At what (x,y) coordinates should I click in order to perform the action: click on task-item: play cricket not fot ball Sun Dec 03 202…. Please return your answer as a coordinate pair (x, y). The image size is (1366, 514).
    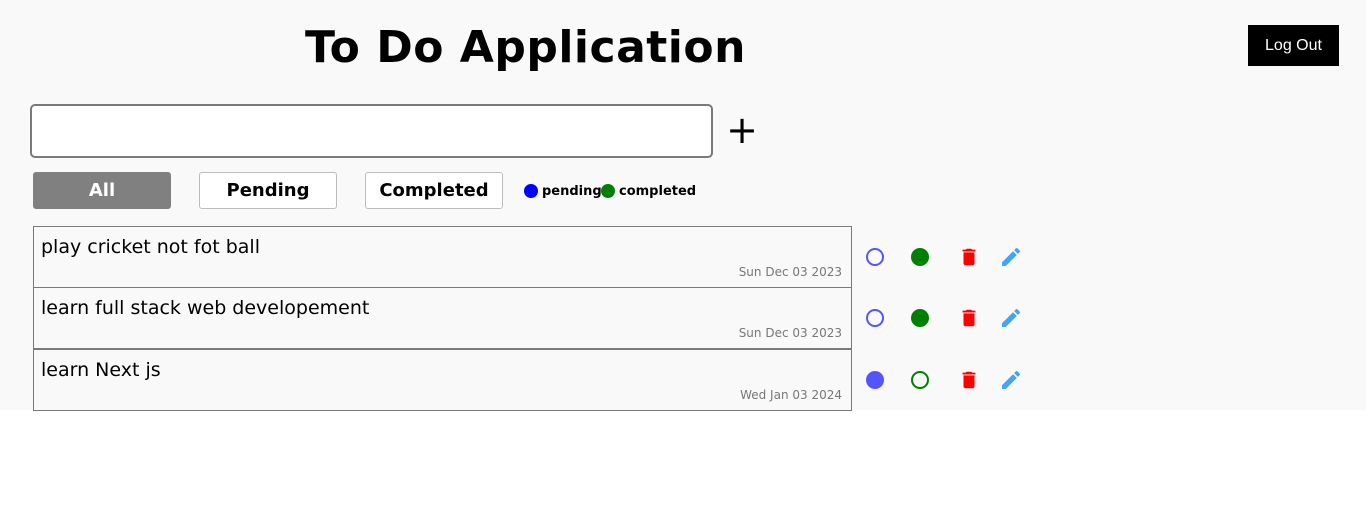
    Looking at the image, I should click on (442, 257).